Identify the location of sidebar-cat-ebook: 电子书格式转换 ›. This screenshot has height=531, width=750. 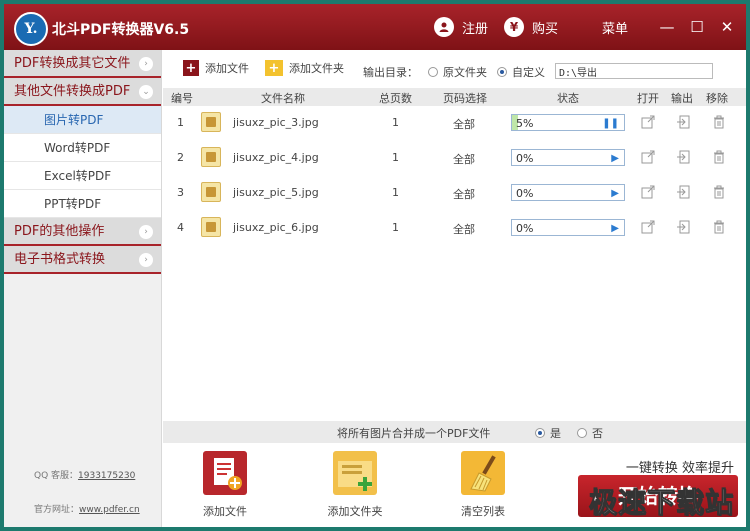
(82, 260).